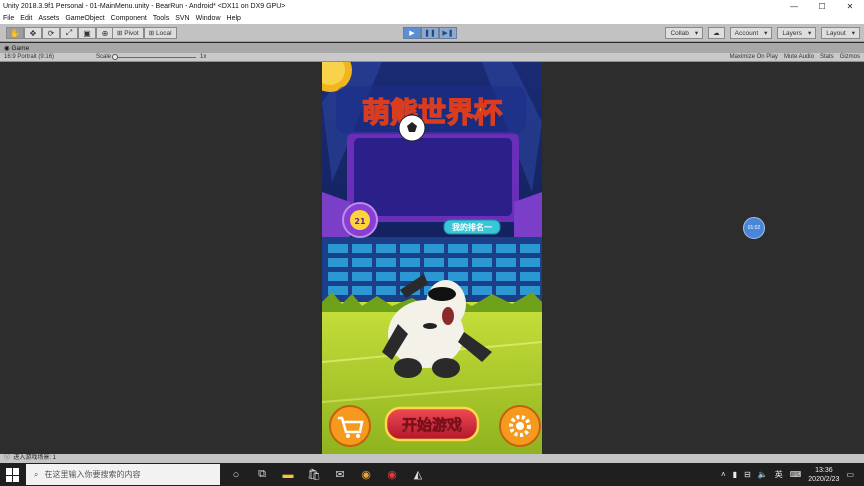  What do you see at coordinates (203, 57) in the screenshot?
I see `scale-value: 1x` at bounding box center [203, 57].